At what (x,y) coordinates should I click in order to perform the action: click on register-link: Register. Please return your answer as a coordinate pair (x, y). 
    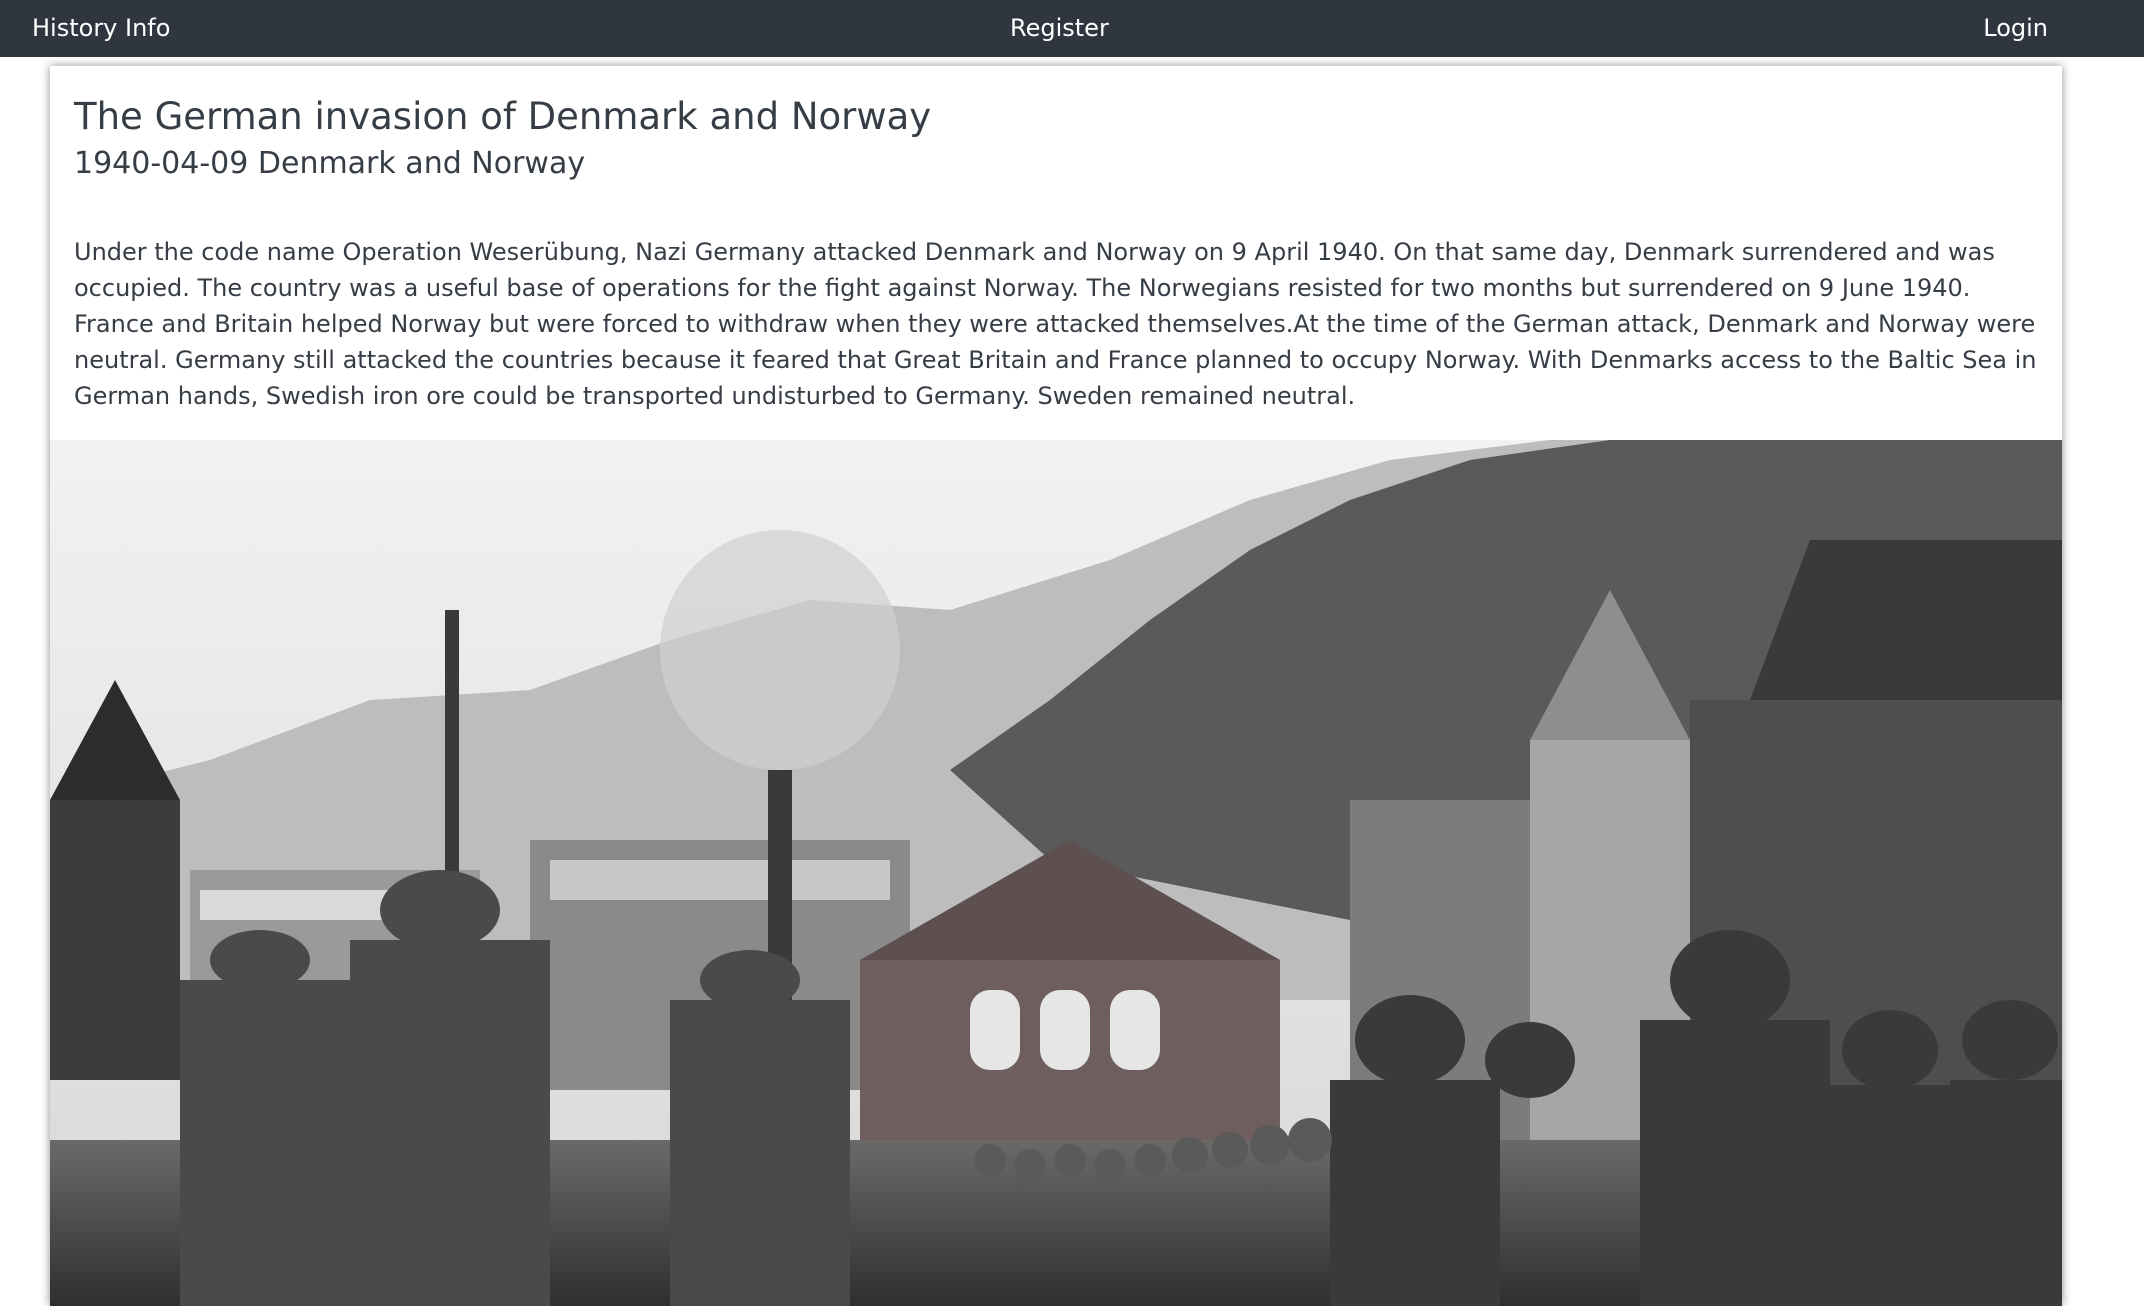
    Looking at the image, I should click on (1059, 28).